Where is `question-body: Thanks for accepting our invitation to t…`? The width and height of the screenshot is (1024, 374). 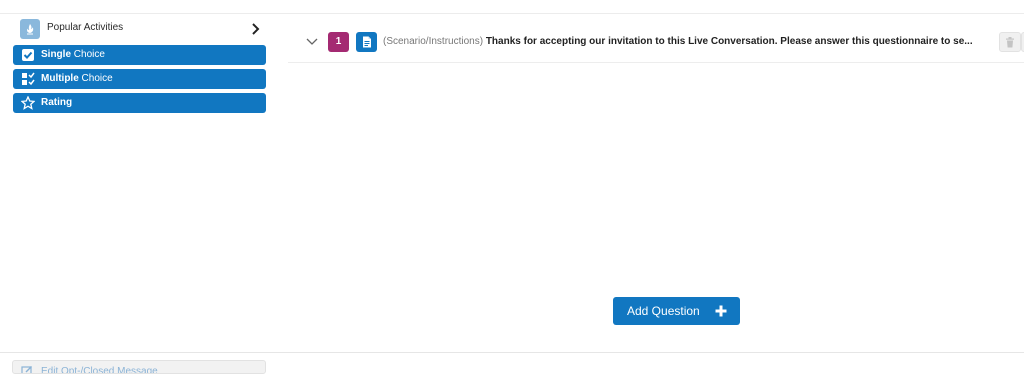 question-body: Thanks for accepting our invitation to t… is located at coordinates (729, 41).